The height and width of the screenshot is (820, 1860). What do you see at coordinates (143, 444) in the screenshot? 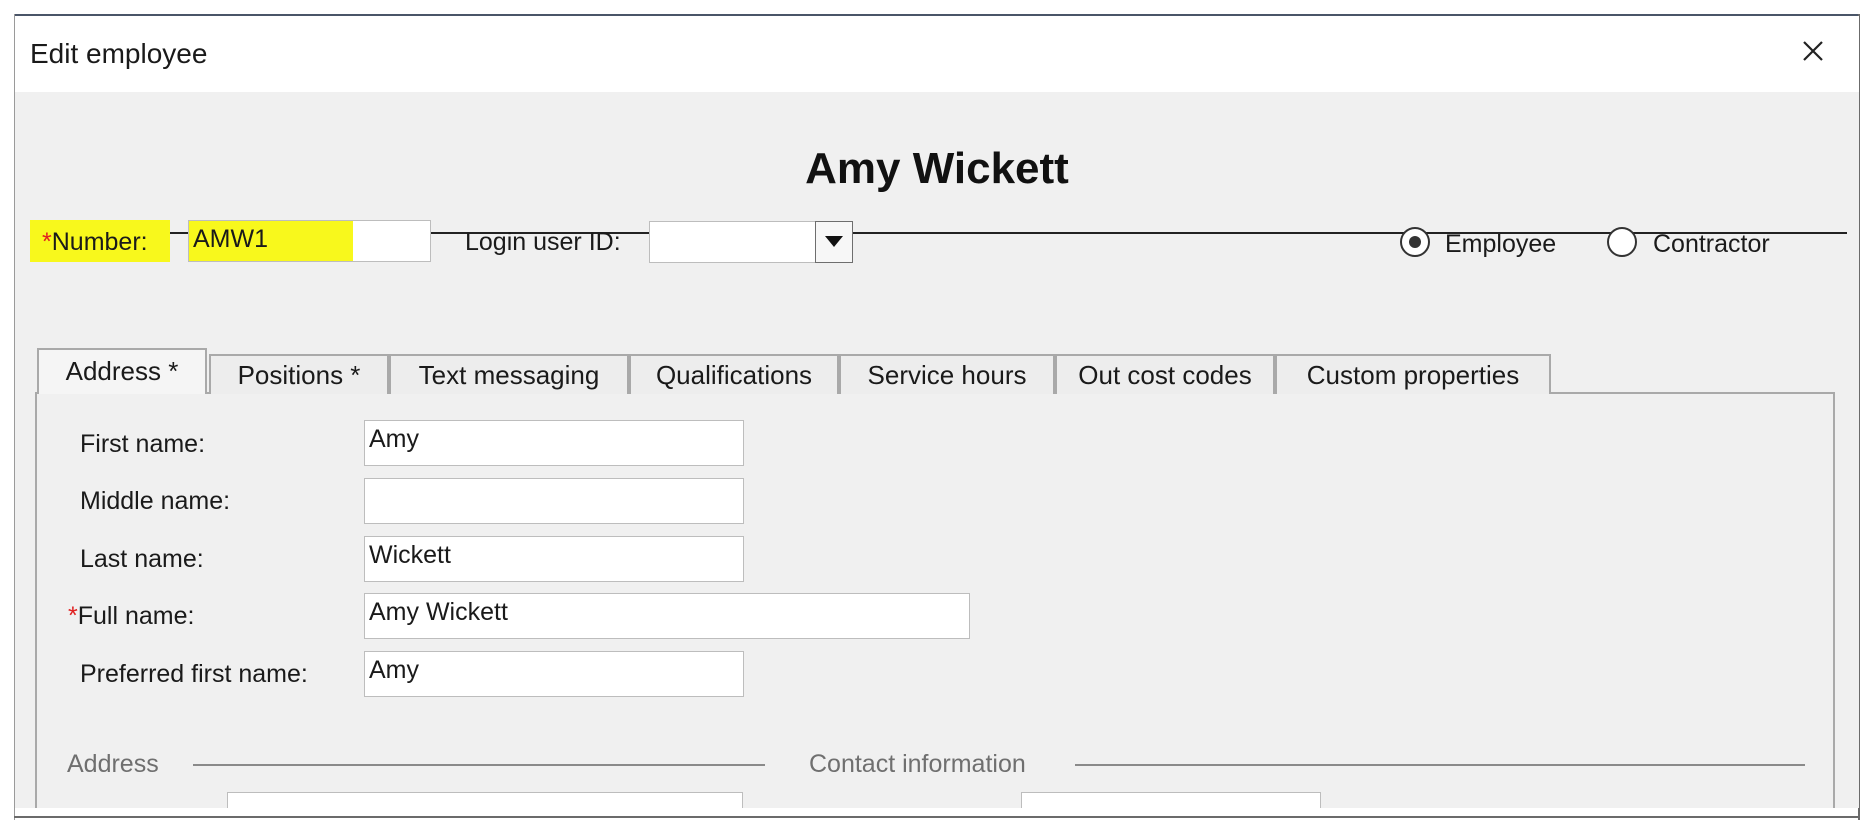
I see `first-name-label: First name:` at bounding box center [143, 444].